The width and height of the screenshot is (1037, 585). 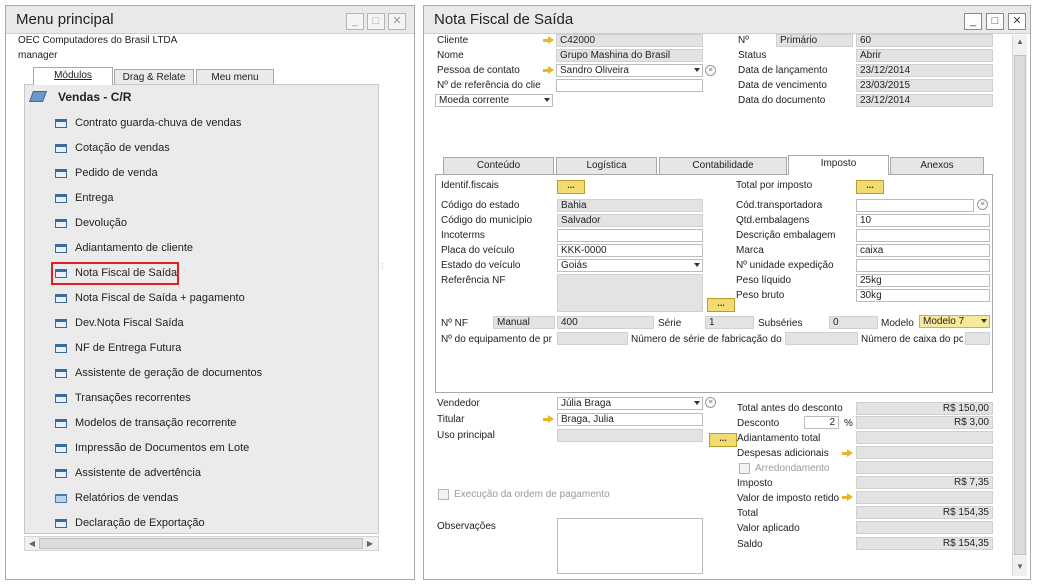 What do you see at coordinates (630, 435) in the screenshot?
I see `uso-field` at bounding box center [630, 435].